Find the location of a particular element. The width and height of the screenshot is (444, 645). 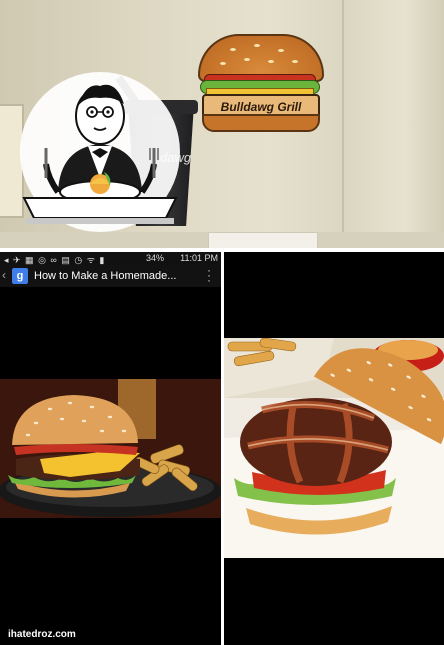

browser-title-bar: ‹ g How to Make a Homemade... · · · is located at coordinates (110, 275).